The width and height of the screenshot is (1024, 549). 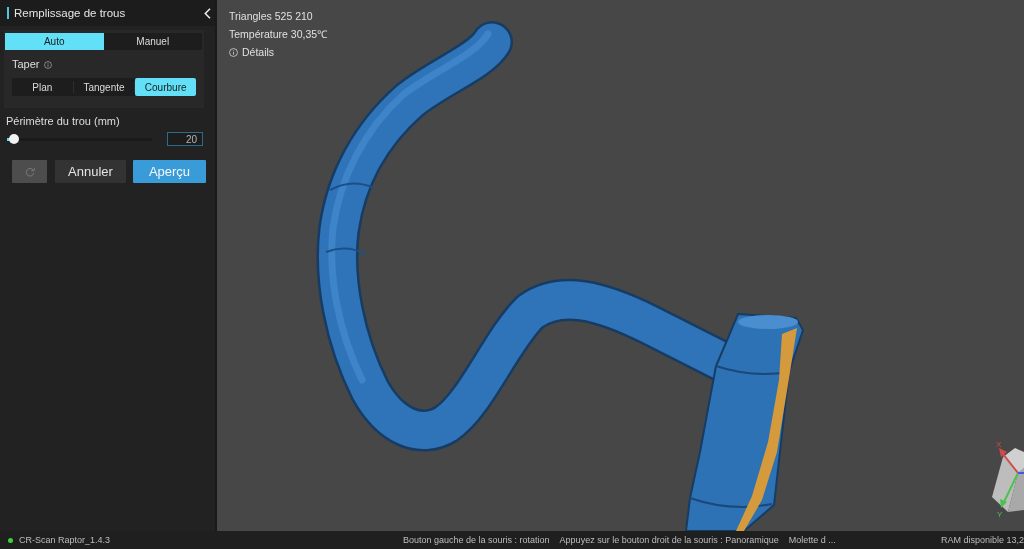 I want to click on slider-thumb, so click(x=14, y=139).